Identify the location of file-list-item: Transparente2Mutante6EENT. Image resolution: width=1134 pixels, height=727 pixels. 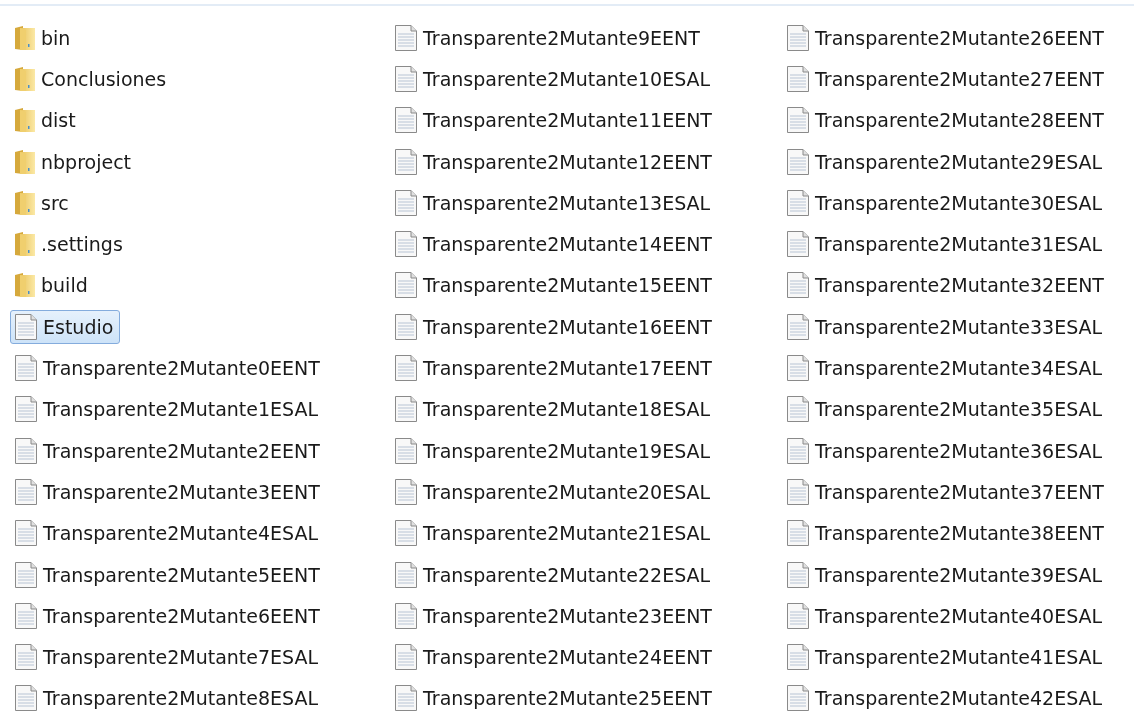
(168, 615).